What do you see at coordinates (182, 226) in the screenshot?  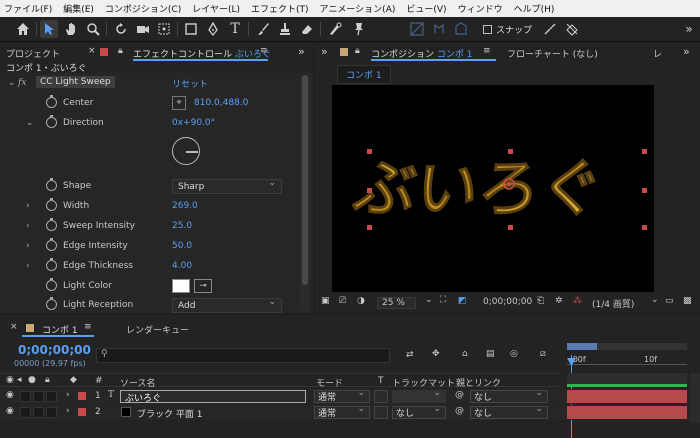 I see `param-value: 25.0` at bounding box center [182, 226].